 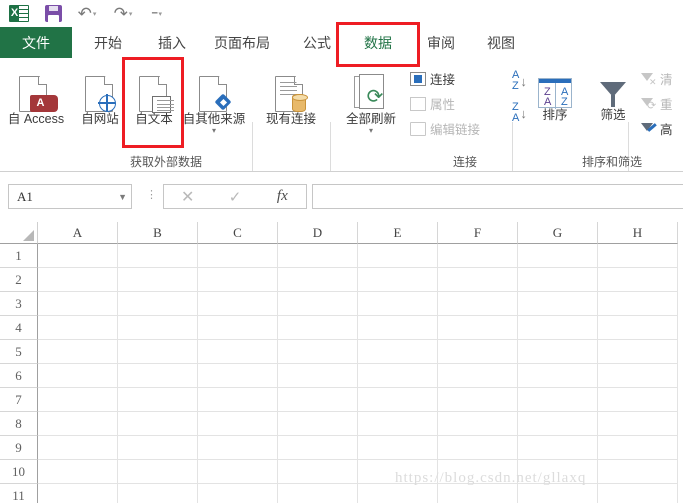 I want to click on cell-E1, so click(x=398, y=256).